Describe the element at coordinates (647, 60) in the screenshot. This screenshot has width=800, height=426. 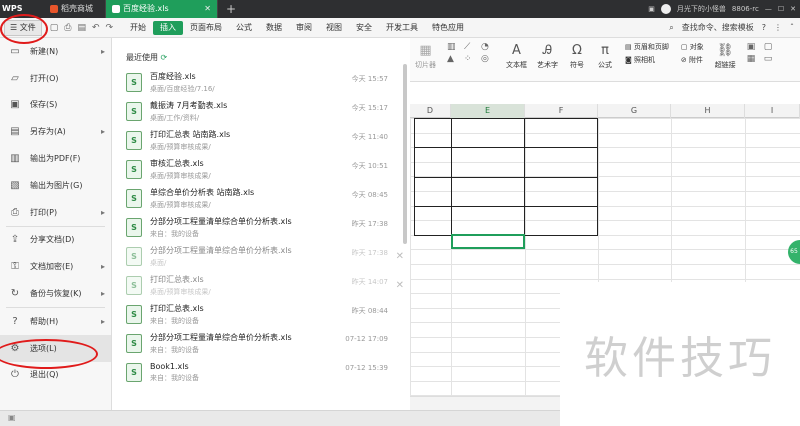
I see `camera-button: ◙ 照相机` at that location.